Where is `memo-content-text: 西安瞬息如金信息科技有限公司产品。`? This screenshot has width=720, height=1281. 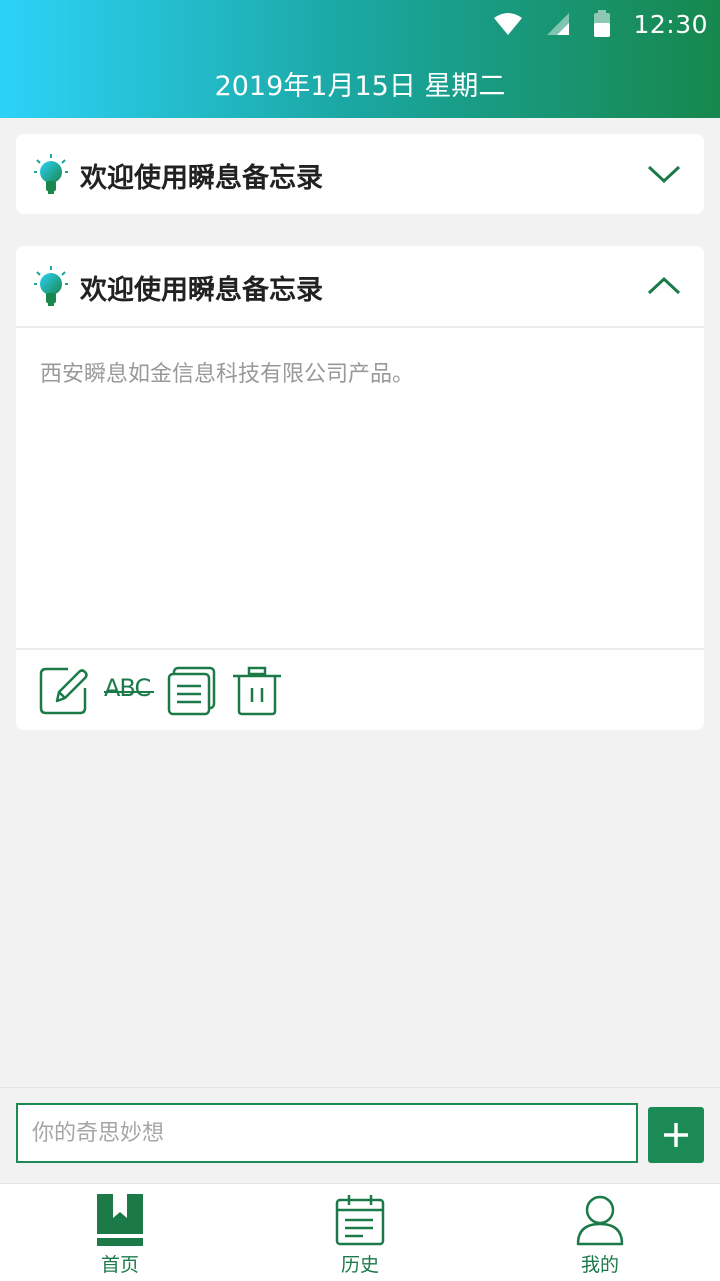 memo-content-text: 西安瞬息如金信息科技有限公司产品。 is located at coordinates (227, 374).